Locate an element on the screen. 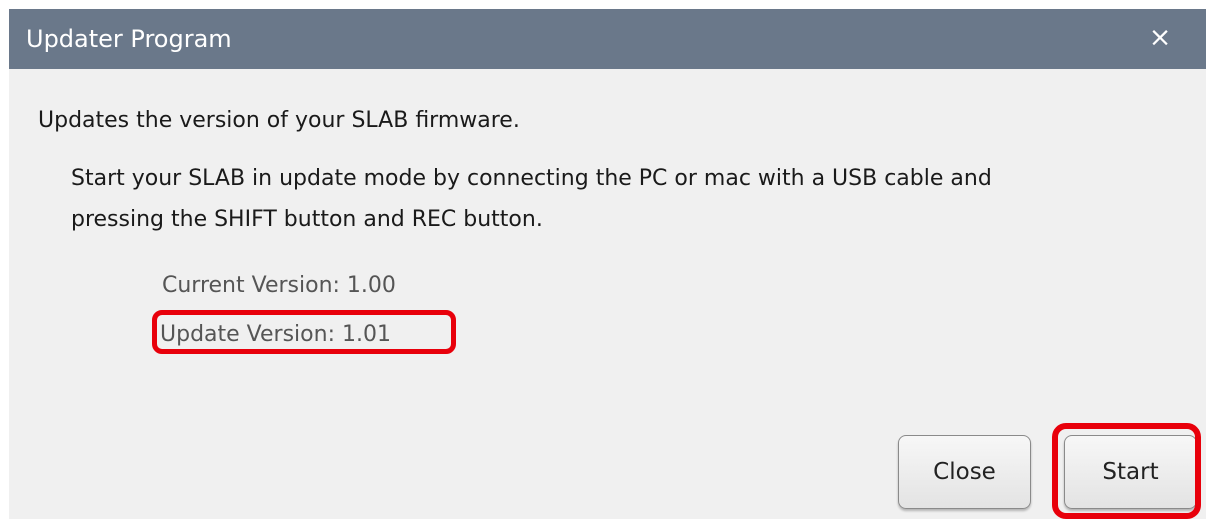 The height and width of the screenshot is (519, 1206). current-version-label: Current Version: 1.00 is located at coordinates (279, 285).